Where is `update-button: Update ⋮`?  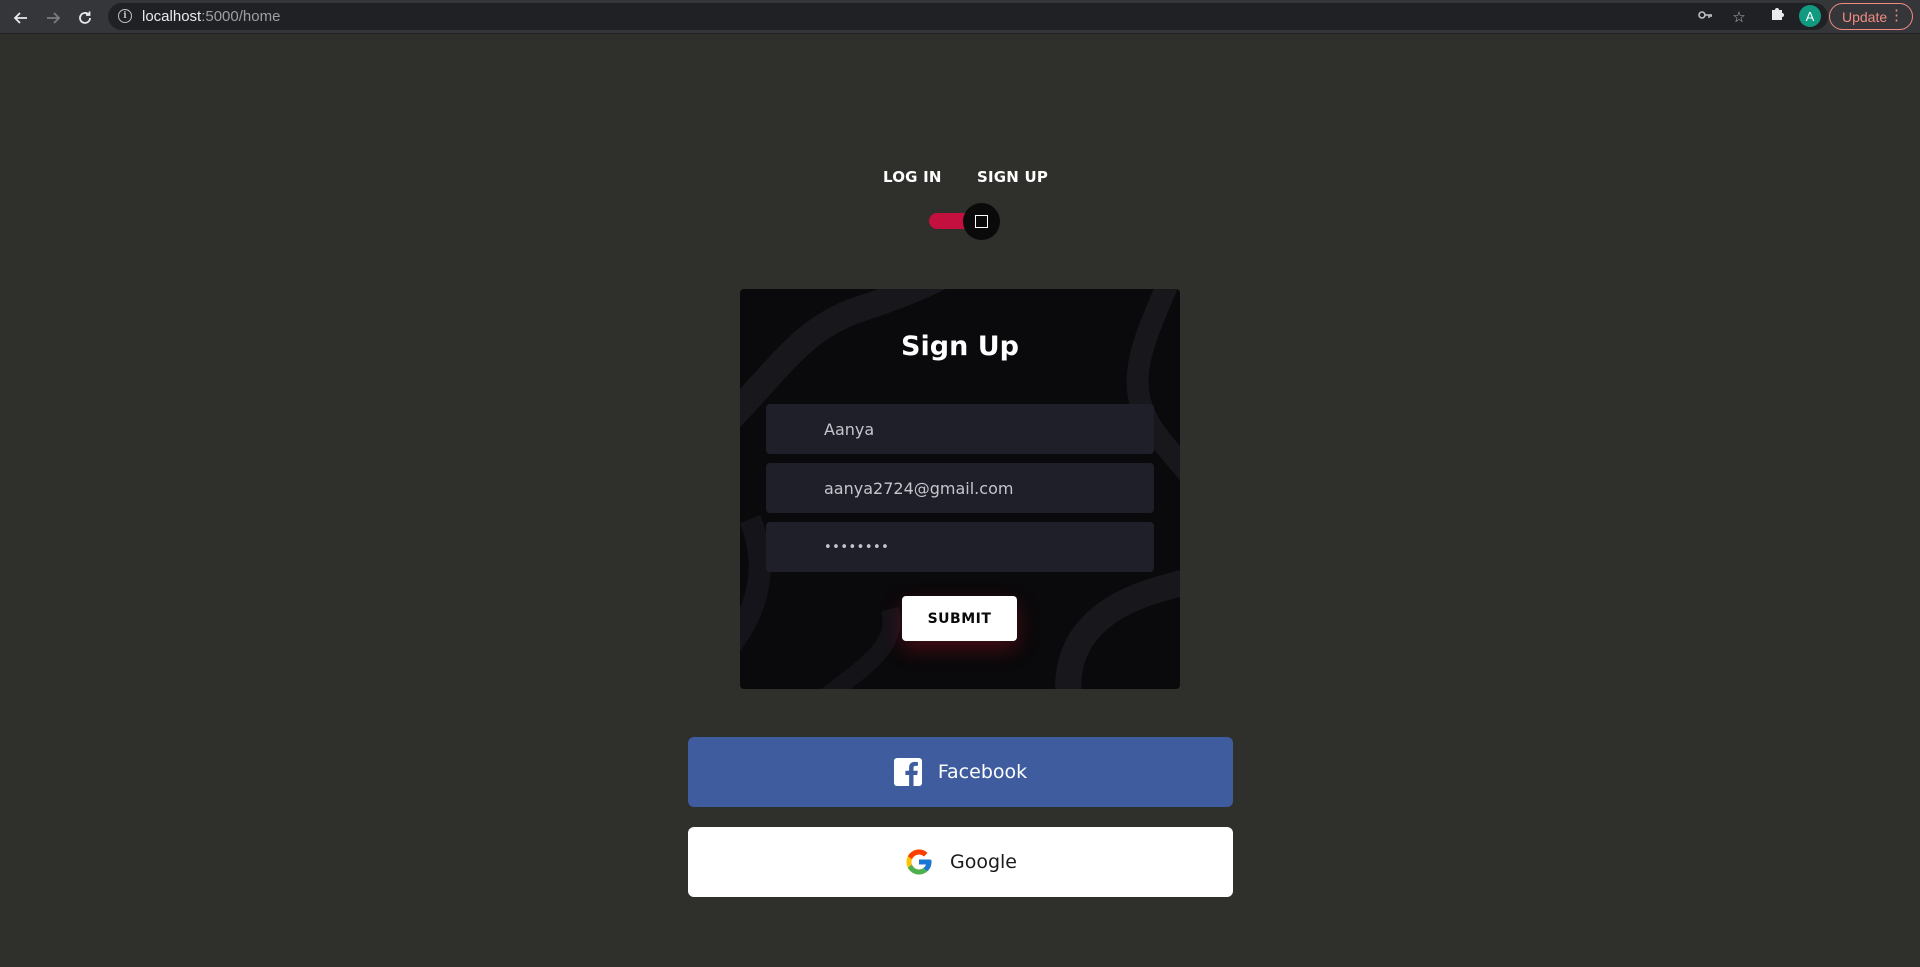 update-button: Update ⋮ is located at coordinates (1871, 16).